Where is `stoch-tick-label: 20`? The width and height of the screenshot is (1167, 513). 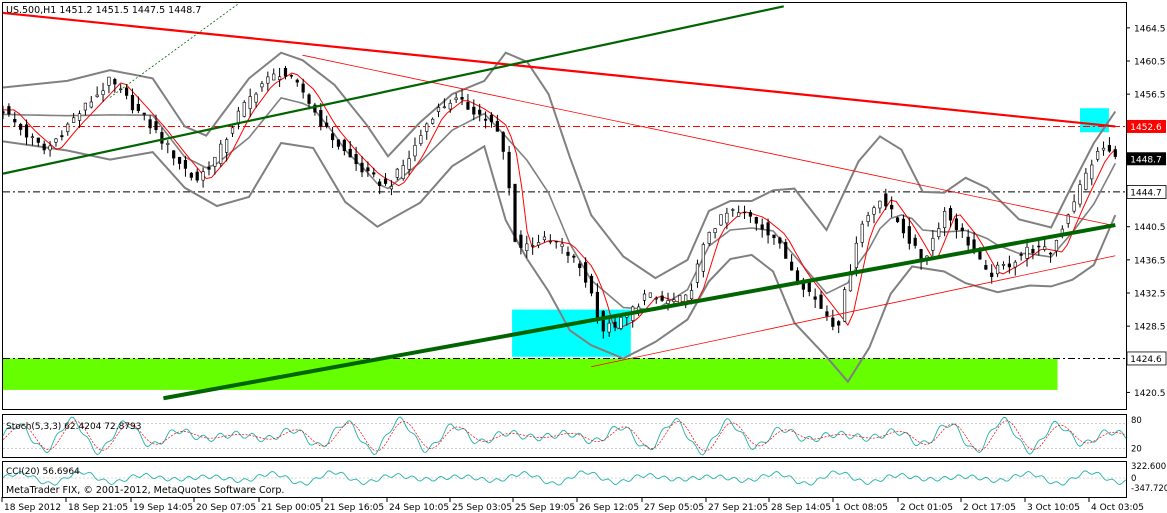
stoch-tick-label: 20 is located at coordinates (1136, 450).